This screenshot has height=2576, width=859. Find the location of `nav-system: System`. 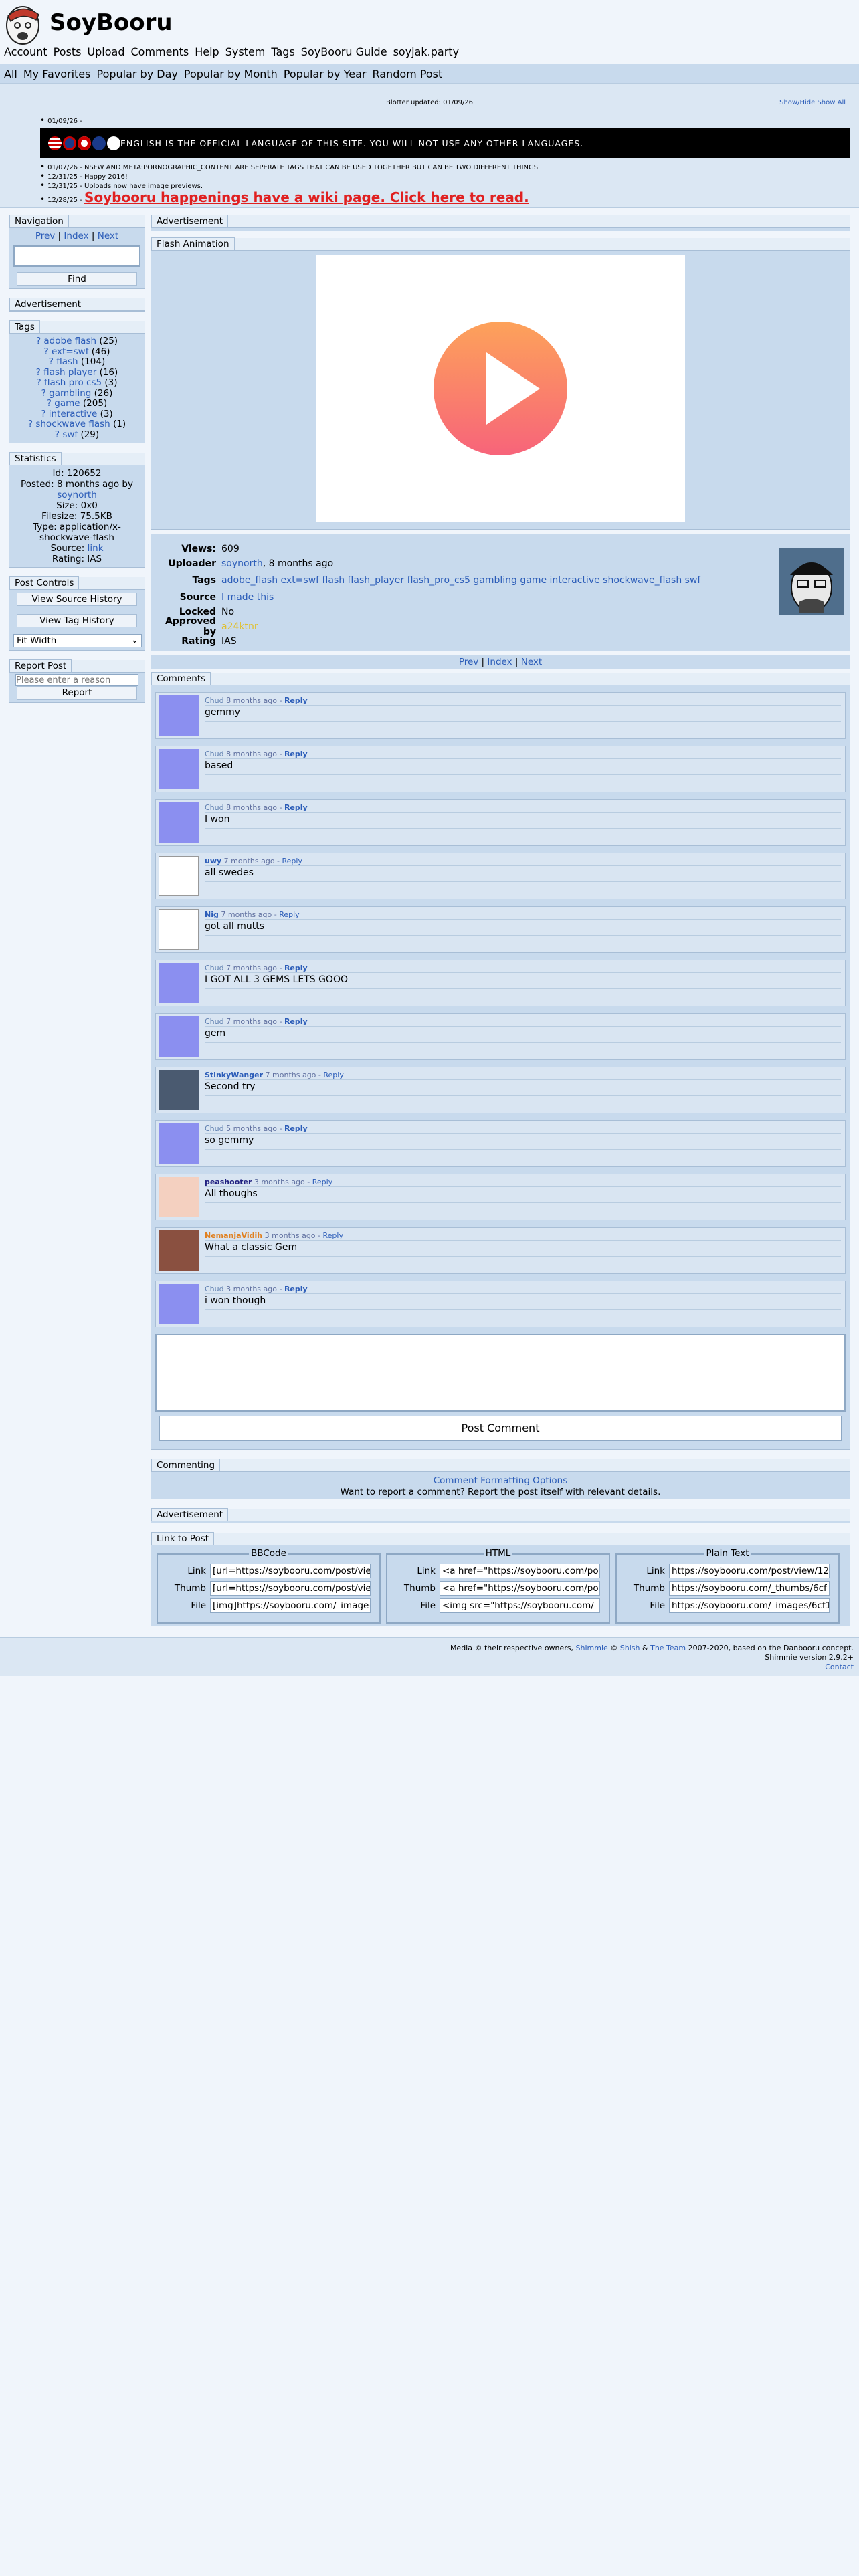

nav-system: System is located at coordinates (245, 51).